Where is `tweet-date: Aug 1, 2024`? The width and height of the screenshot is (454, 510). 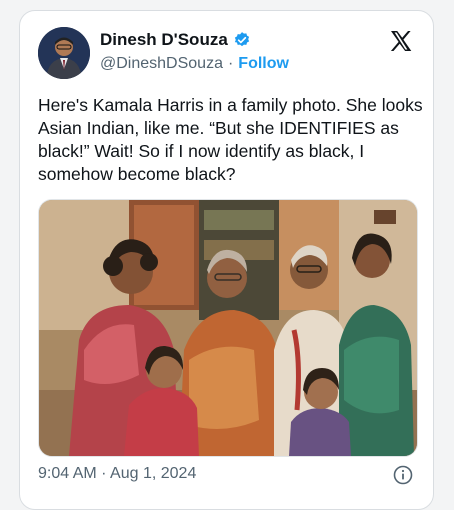
tweet-date: Aug 1, 2024 is located at coordinates (153, 473).